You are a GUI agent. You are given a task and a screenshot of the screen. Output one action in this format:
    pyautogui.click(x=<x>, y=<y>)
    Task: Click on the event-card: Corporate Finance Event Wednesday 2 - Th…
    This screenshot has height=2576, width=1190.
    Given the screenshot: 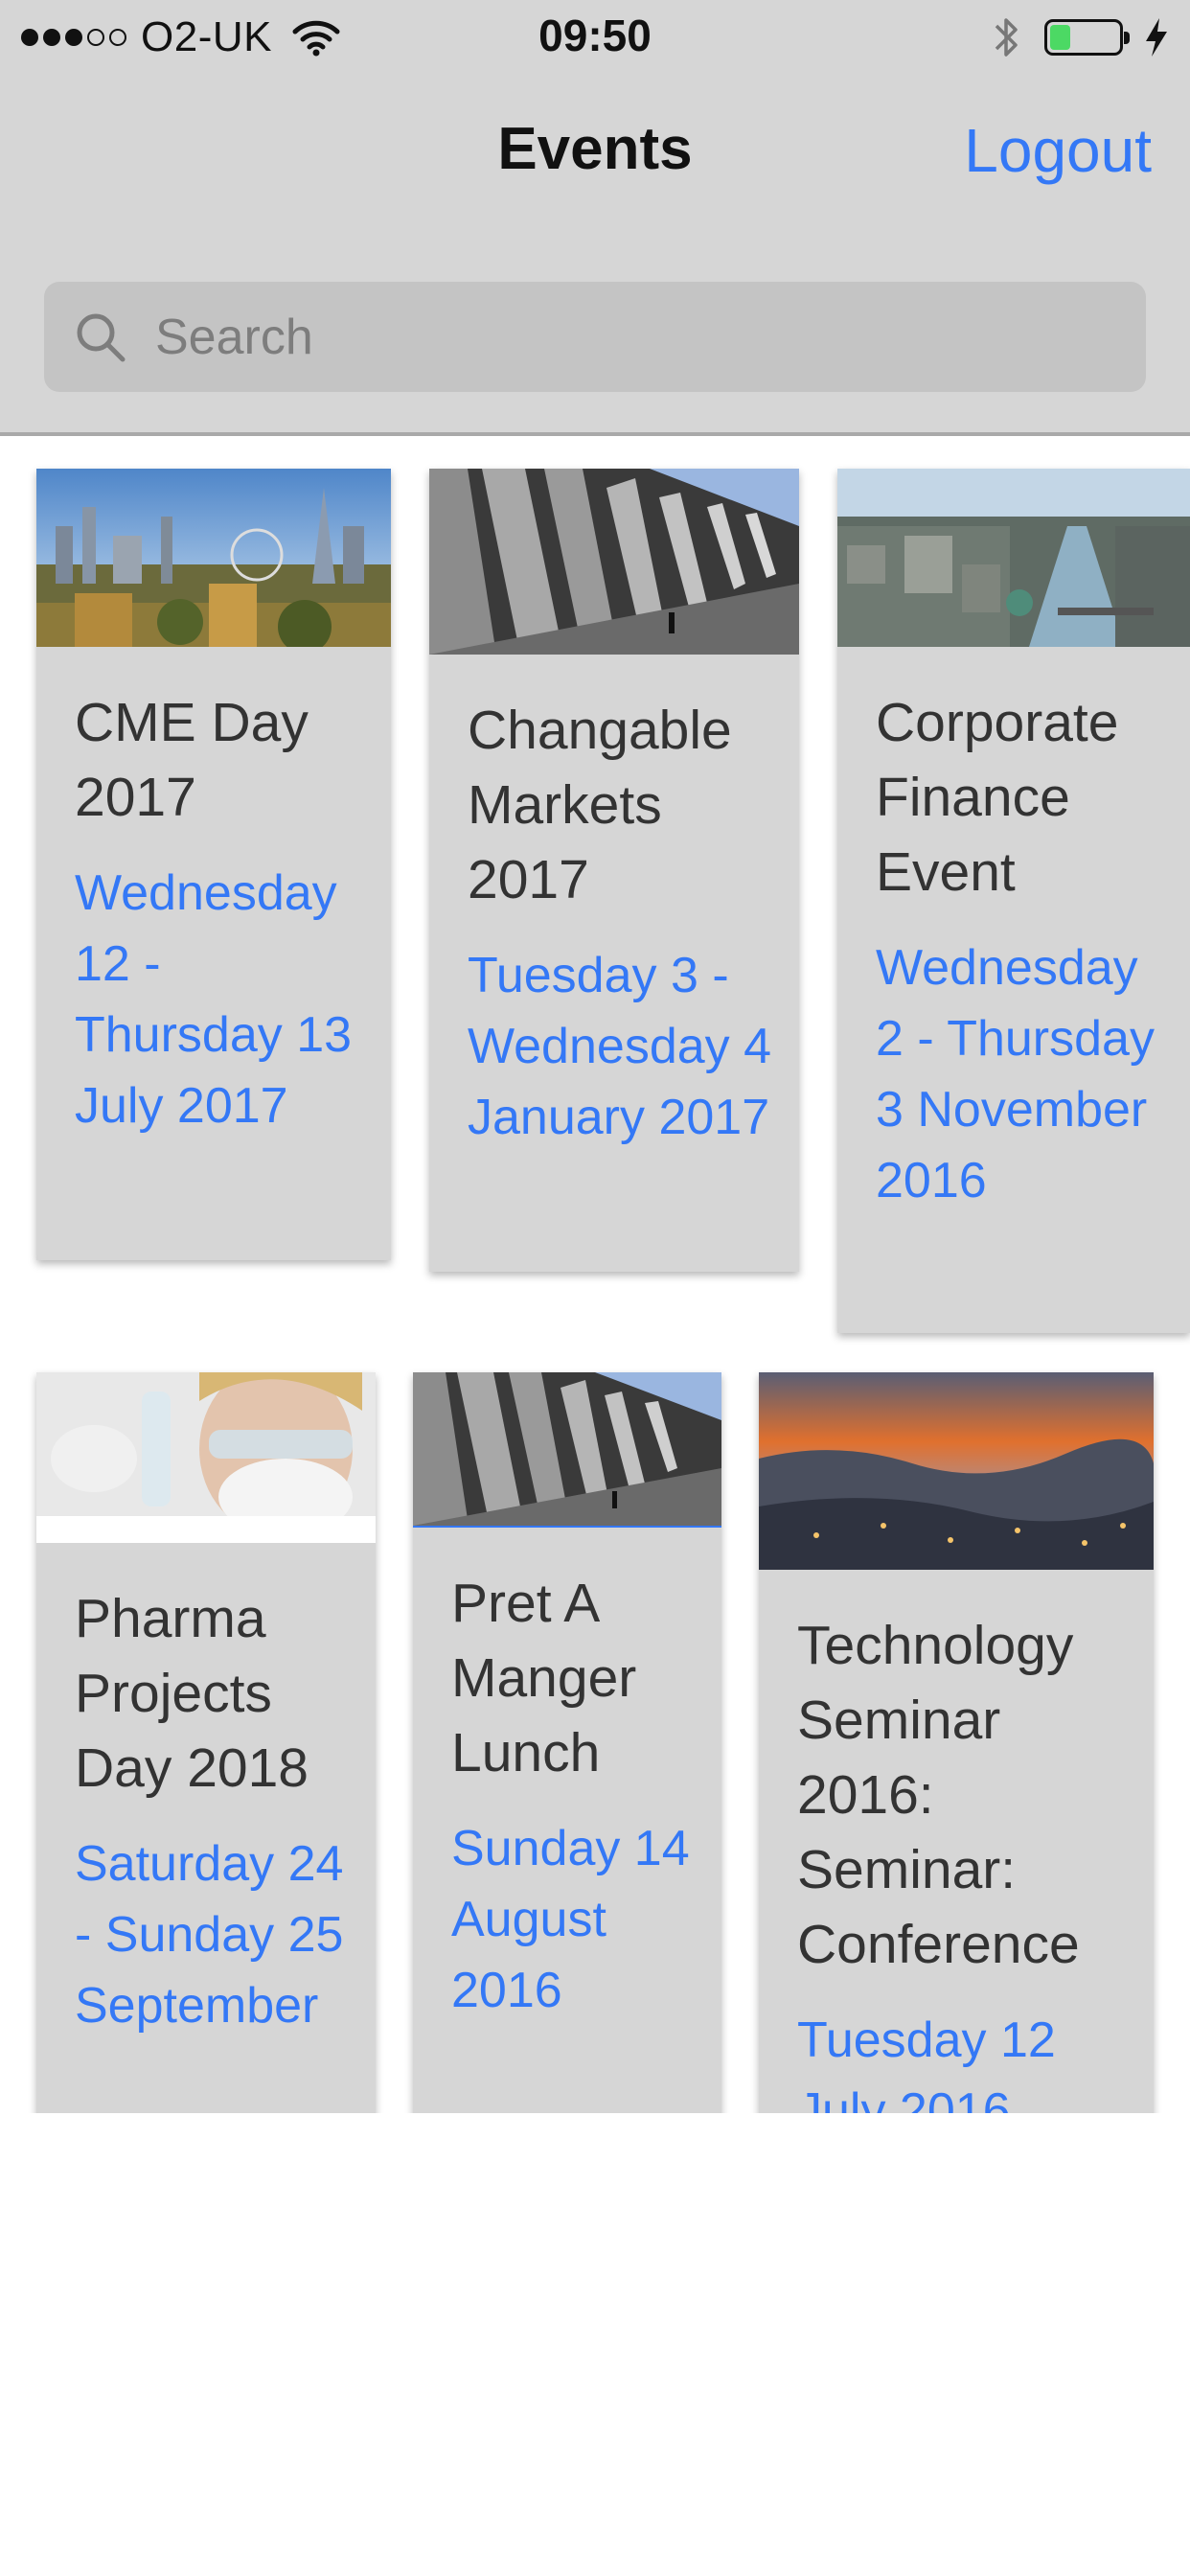 What is the action you would take?
    pyautogui.click(x=1014, y=901)
    